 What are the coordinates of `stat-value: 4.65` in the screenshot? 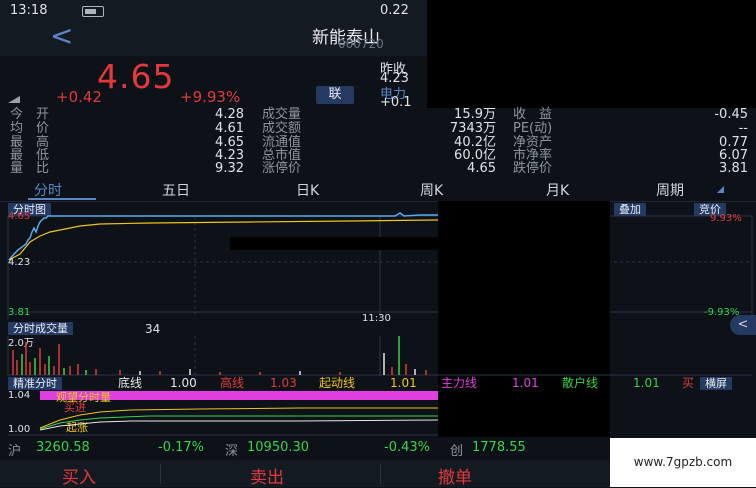 It's located at (481, 168).